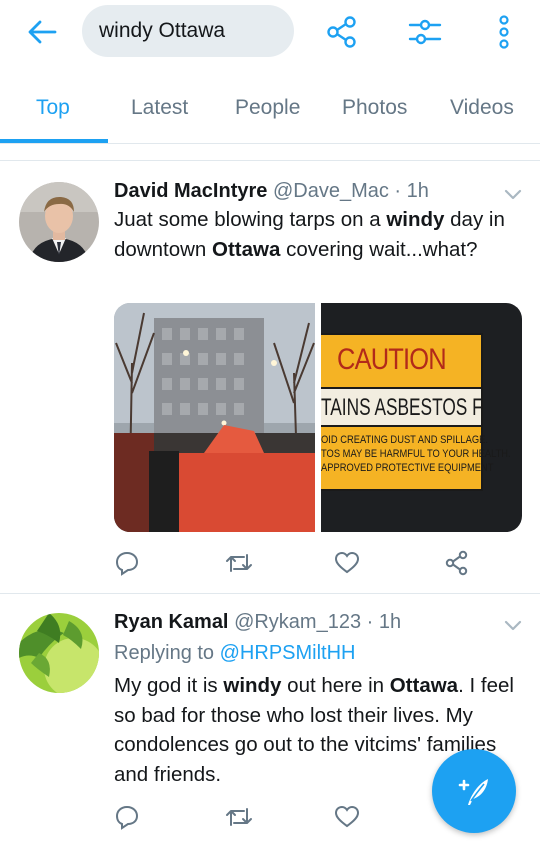  Describe the element at coordinates (297, 622) in the screenshot. I see `author-handle: @Rykam_123` at that location.